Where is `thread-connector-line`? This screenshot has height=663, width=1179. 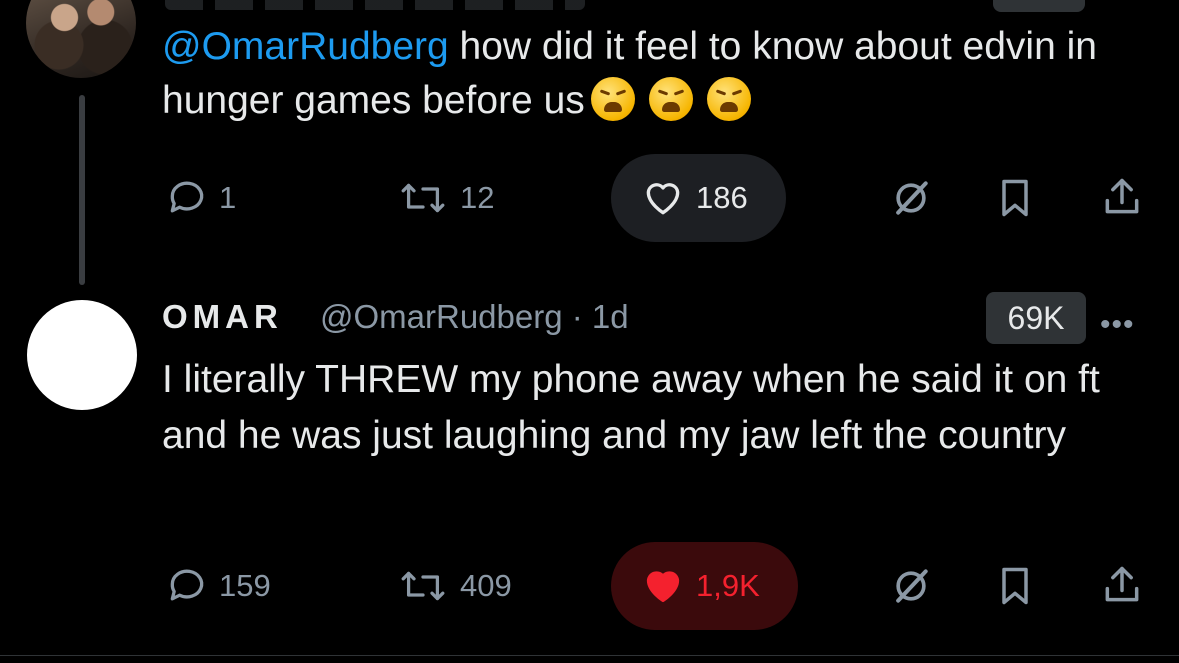
thread-connector-line is located at coordinates (82, 190).